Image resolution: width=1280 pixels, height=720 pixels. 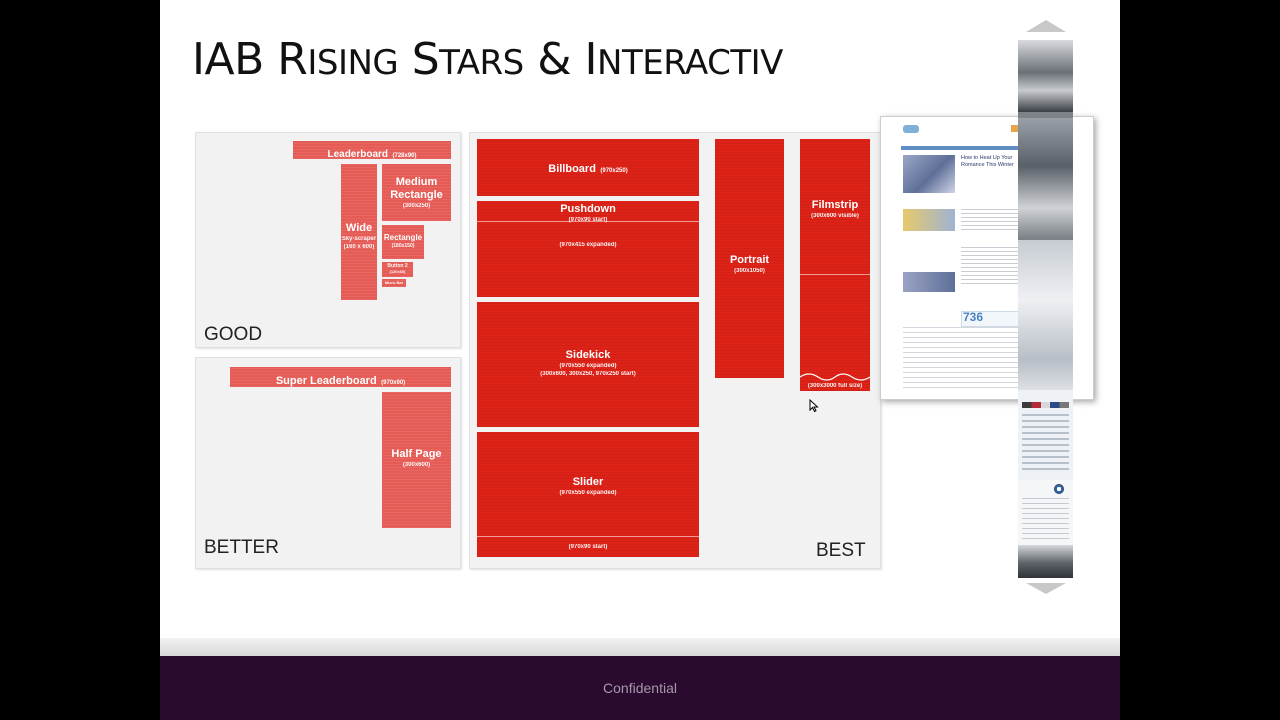 What do you see at coordinates (416, 465) in the screenshot?
I see `half-page-size: (300x600)` at bounding box center [416, 465].